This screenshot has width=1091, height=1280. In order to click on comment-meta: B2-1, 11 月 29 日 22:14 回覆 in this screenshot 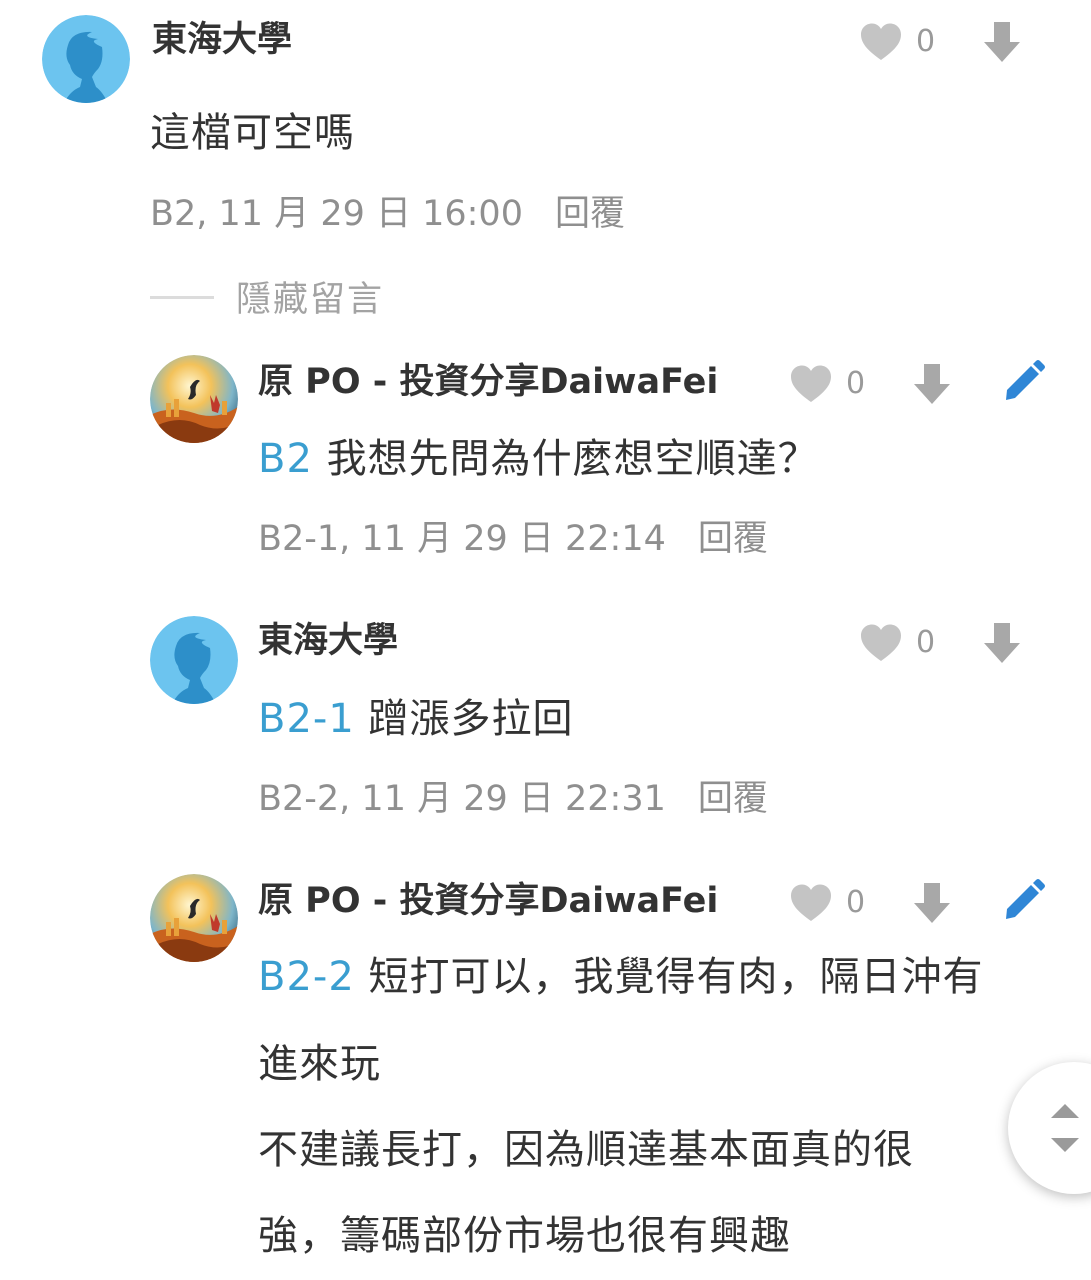, I will do `click(513, 539)`.